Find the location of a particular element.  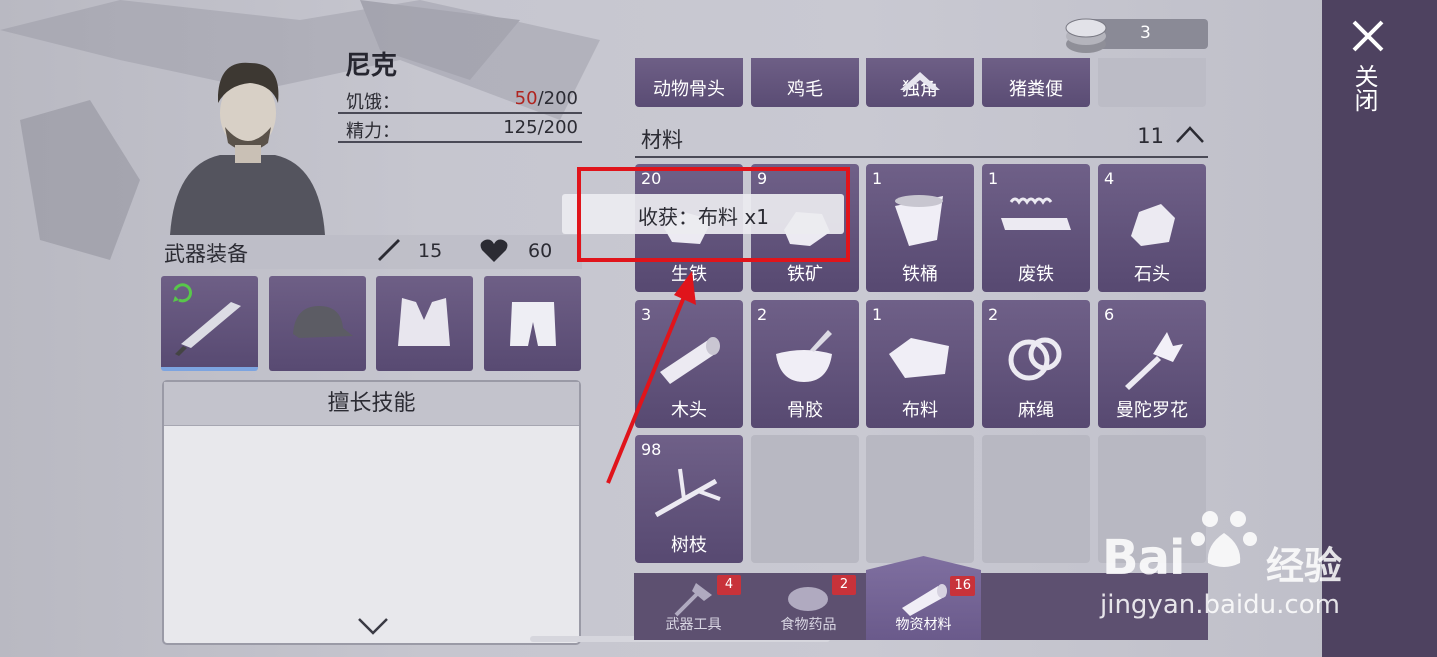

item-stone: 4 石头 is located at coordinates (1152, 228).